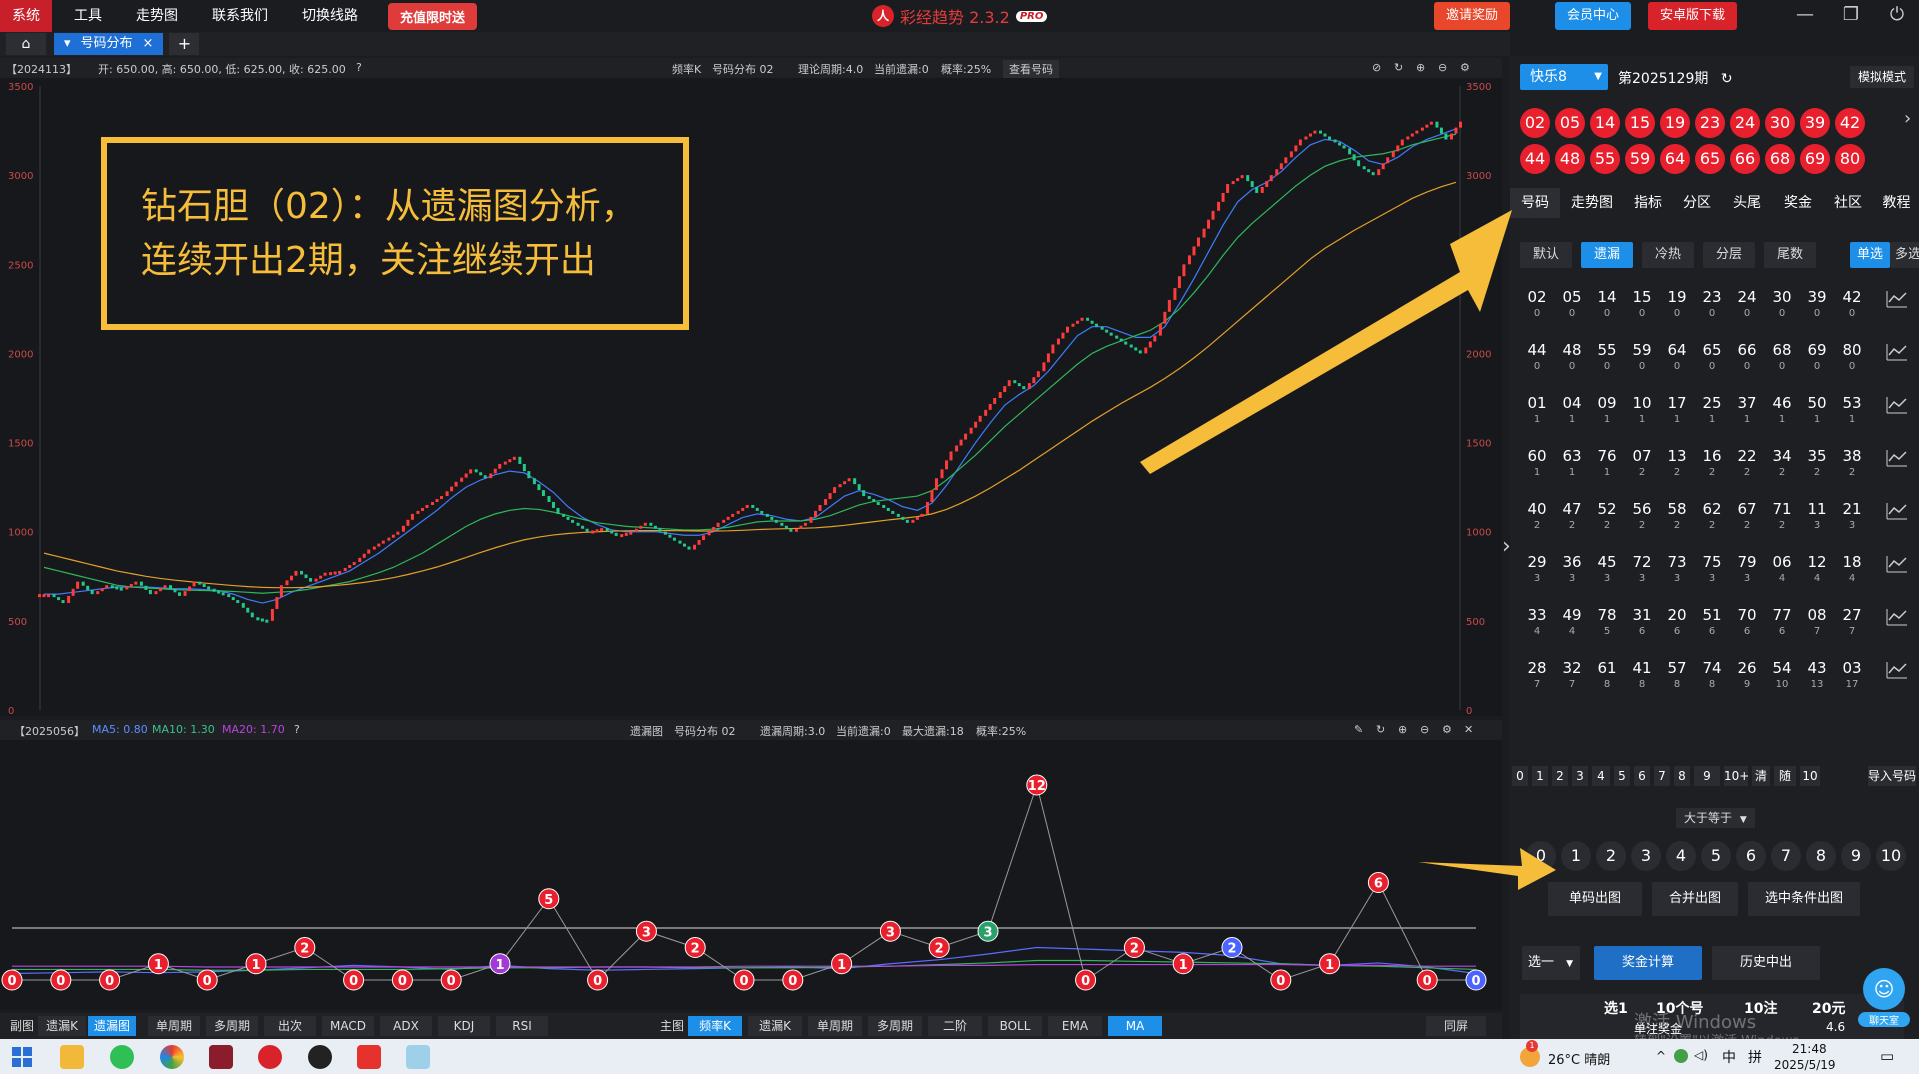 Image resolution: width=1919 pixels, height=1074 pixels. Describe the element at coordinates (320, 1057) in the screenshot. I see `qq-icon` at that location.